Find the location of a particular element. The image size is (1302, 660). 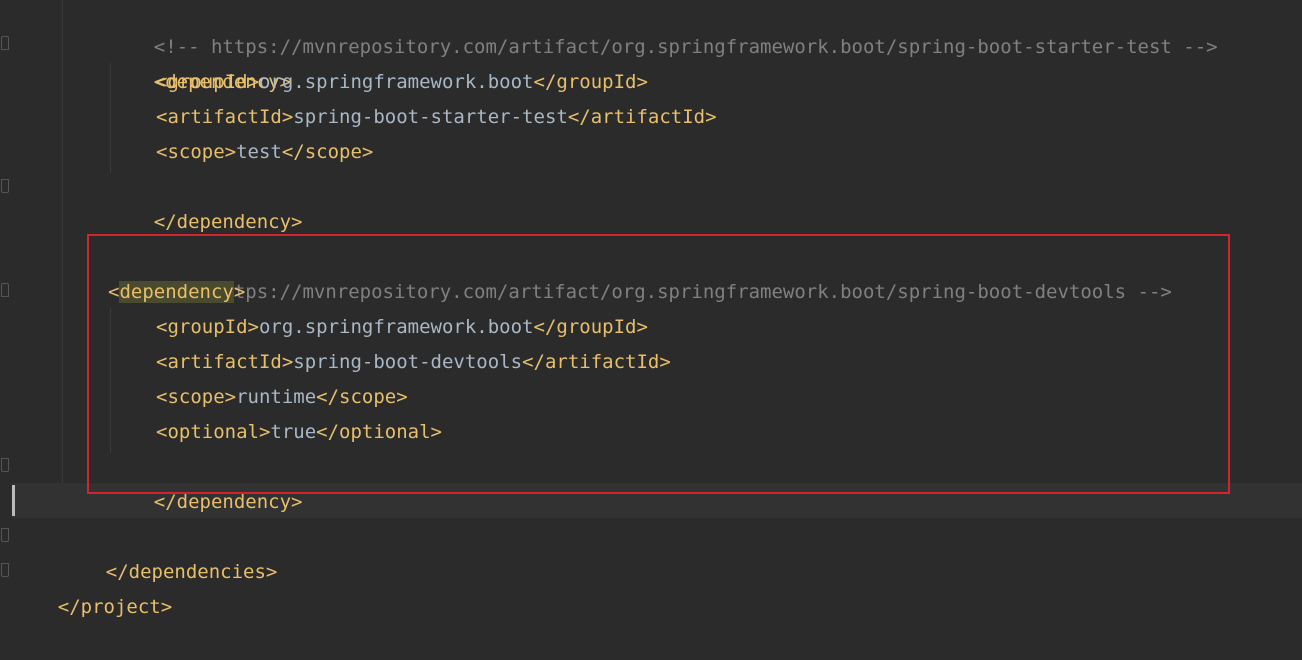

indent-guide is located at coordinates (62, 241).